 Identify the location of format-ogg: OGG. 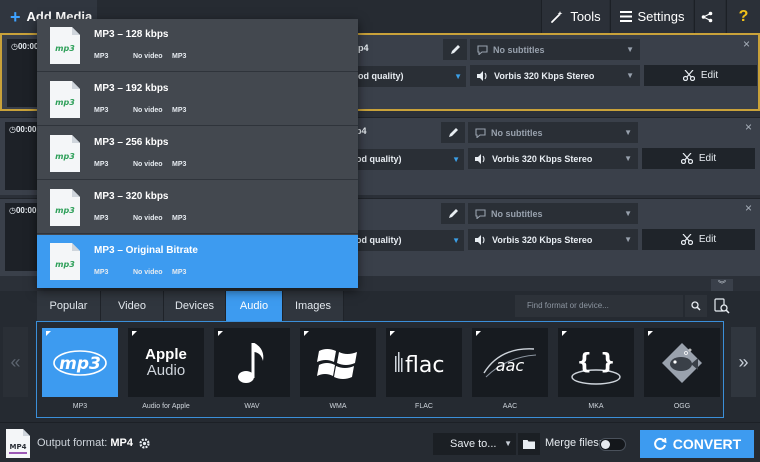
(682, 369).